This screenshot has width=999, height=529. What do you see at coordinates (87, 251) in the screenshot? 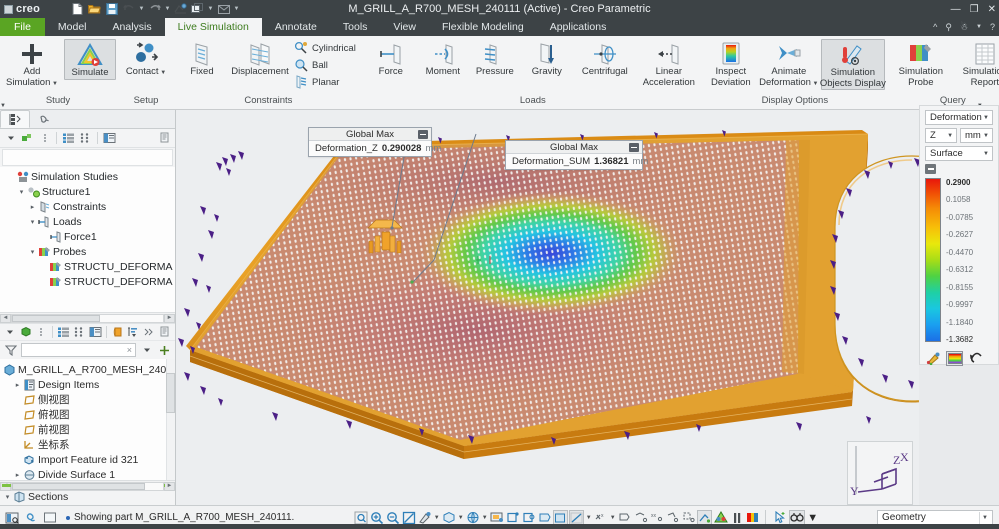
I see `tree-node: ▾ Probes` at bounding box center [87, 251].